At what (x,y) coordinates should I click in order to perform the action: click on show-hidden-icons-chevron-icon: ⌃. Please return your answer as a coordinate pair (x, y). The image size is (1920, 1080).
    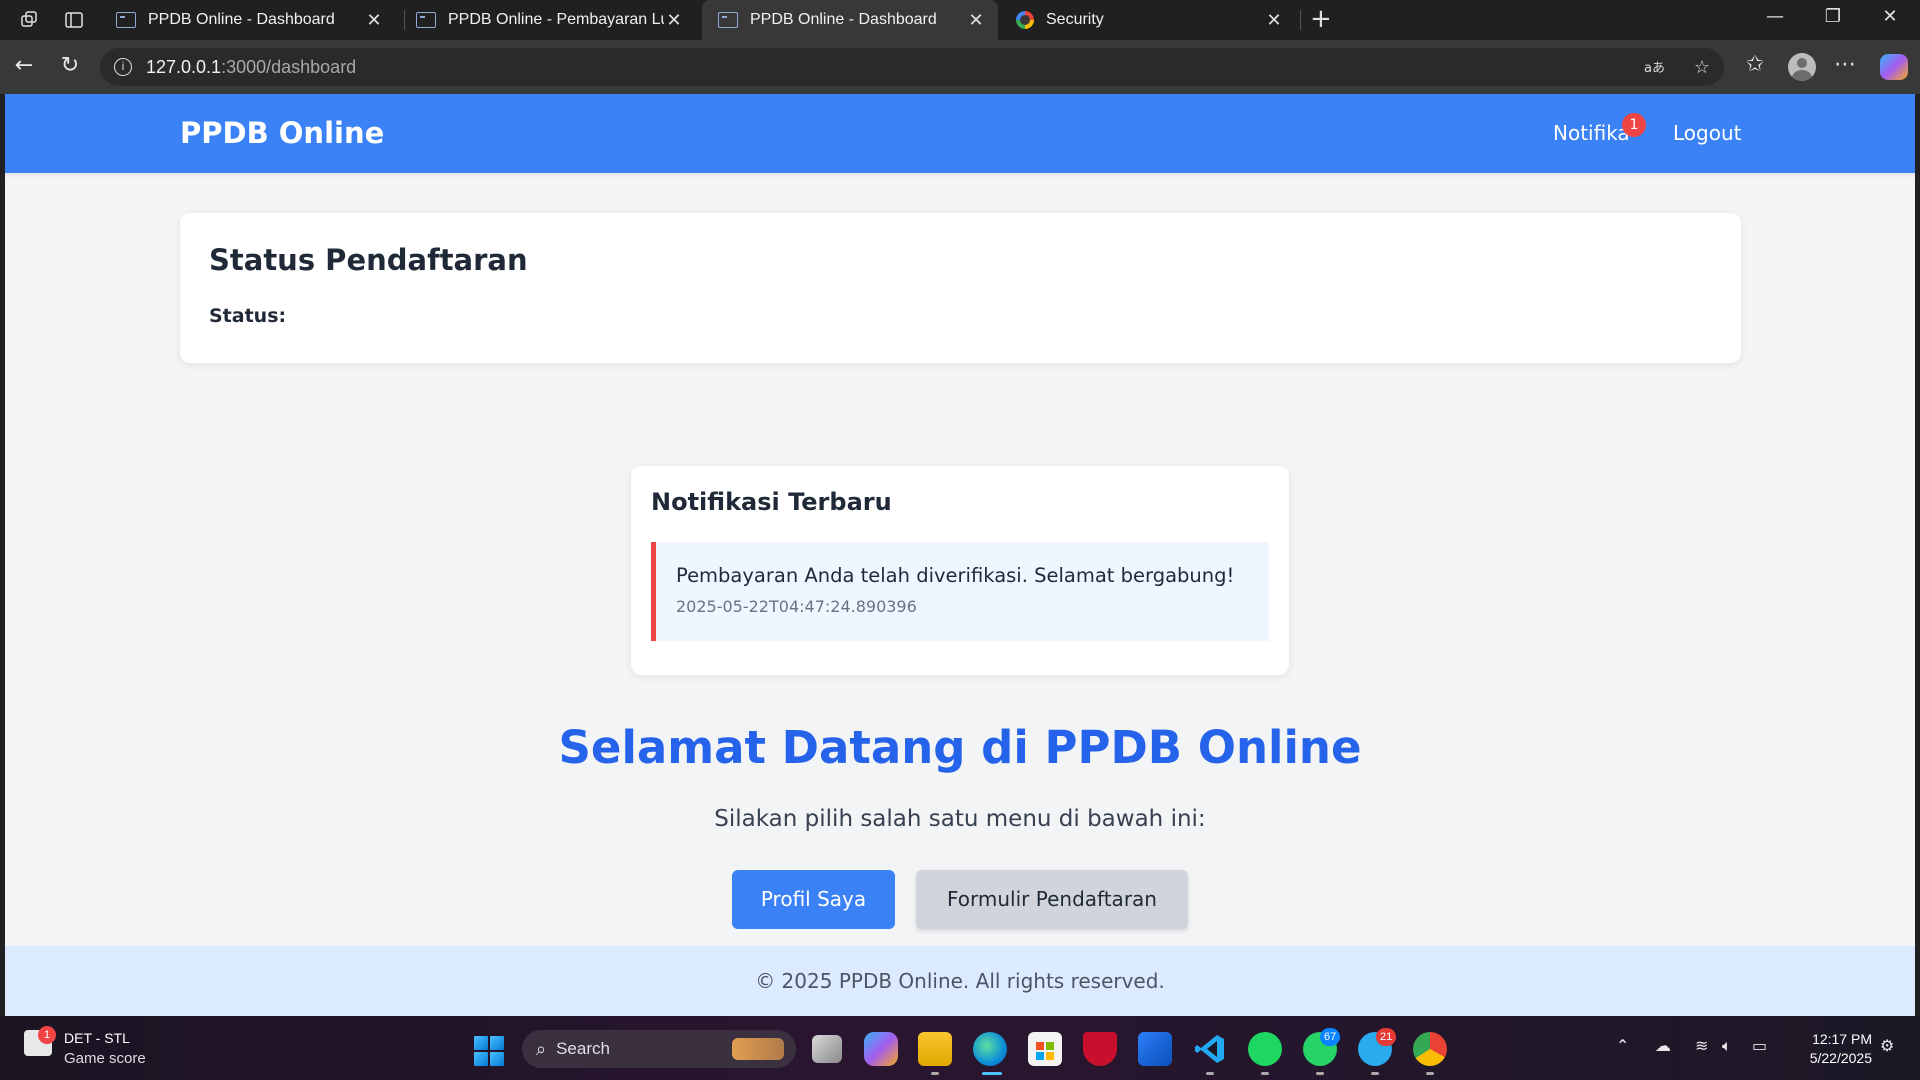
    Looking at the image, I should click on (1622, 1045).